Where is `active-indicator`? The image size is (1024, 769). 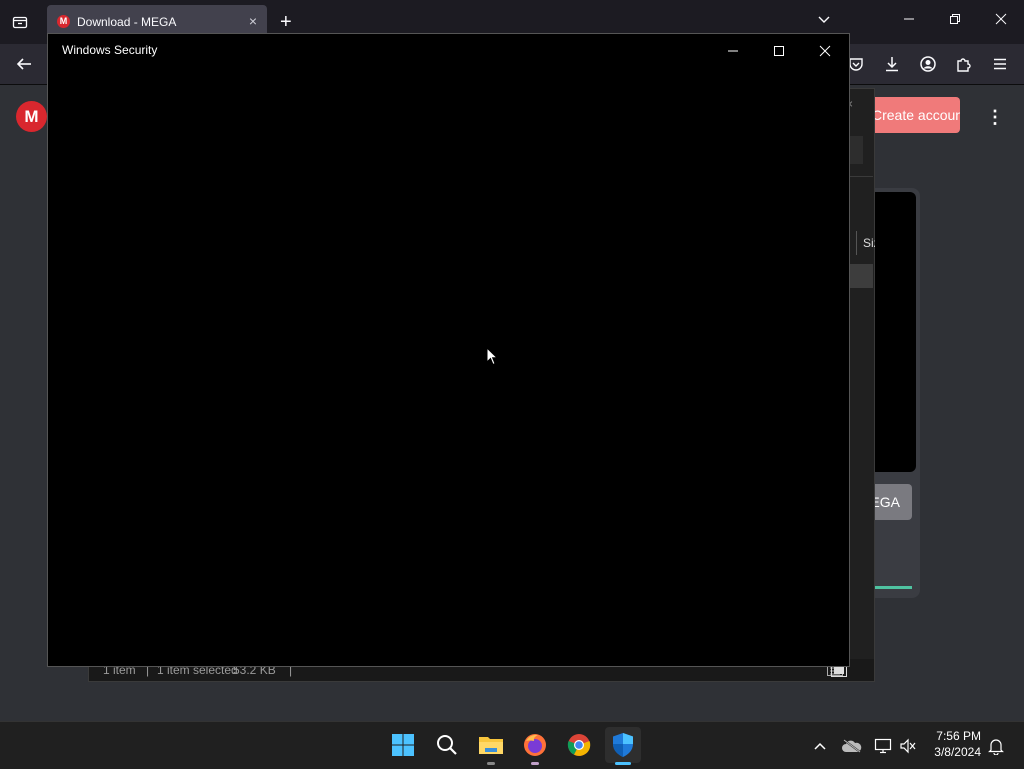 active-indicator is located at coordinates (623, 763).